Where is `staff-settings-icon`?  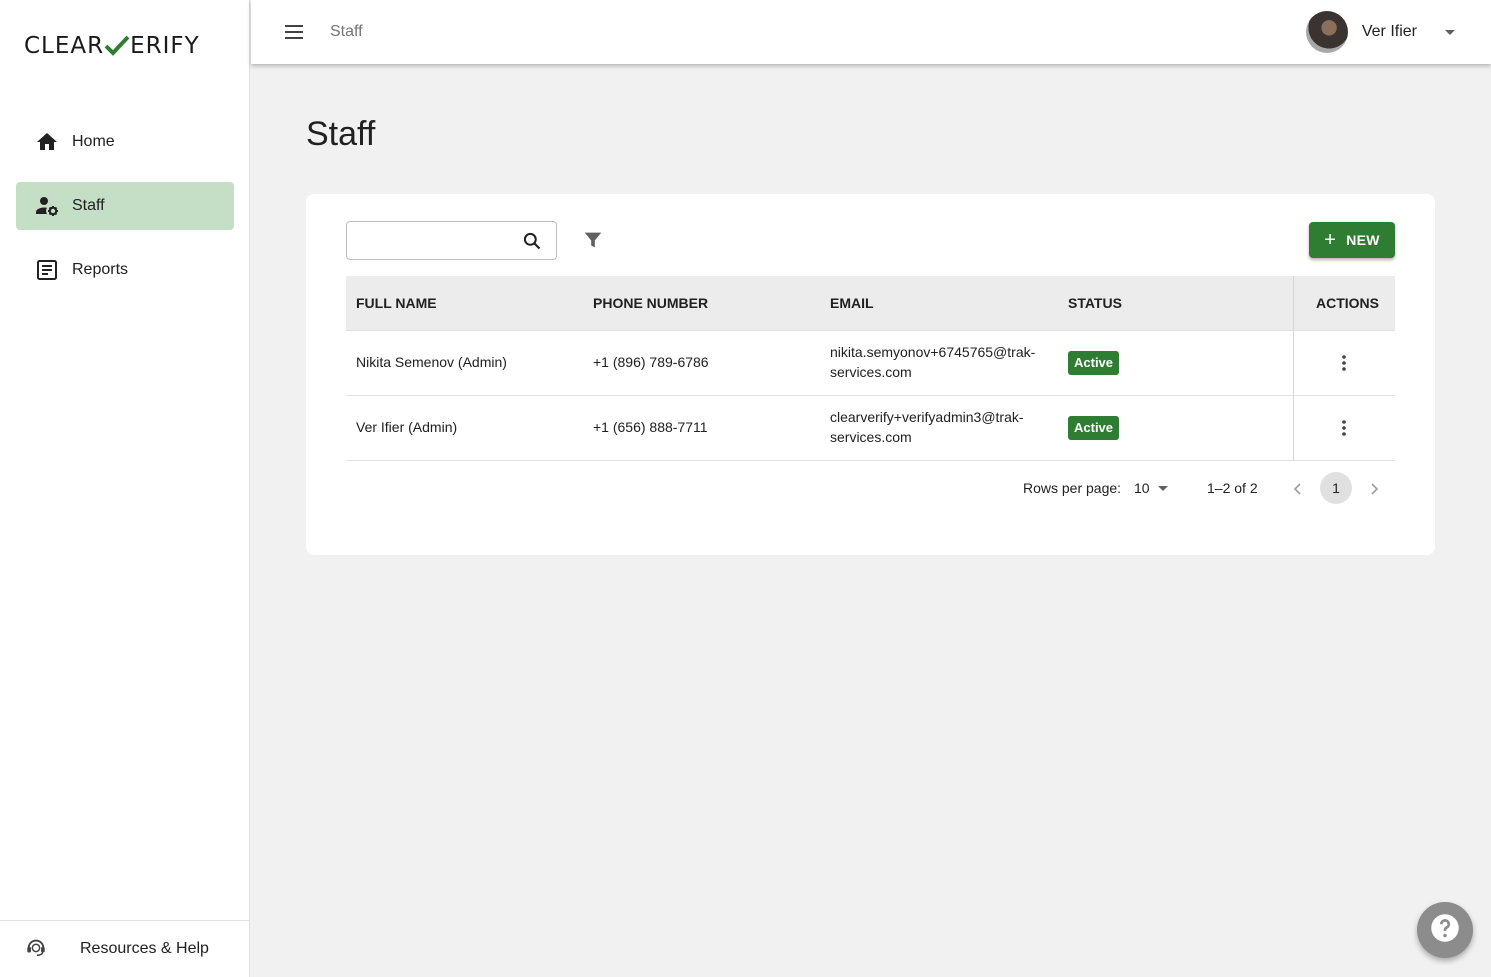
staff-settings-icon is located at coordinates (47, 206).